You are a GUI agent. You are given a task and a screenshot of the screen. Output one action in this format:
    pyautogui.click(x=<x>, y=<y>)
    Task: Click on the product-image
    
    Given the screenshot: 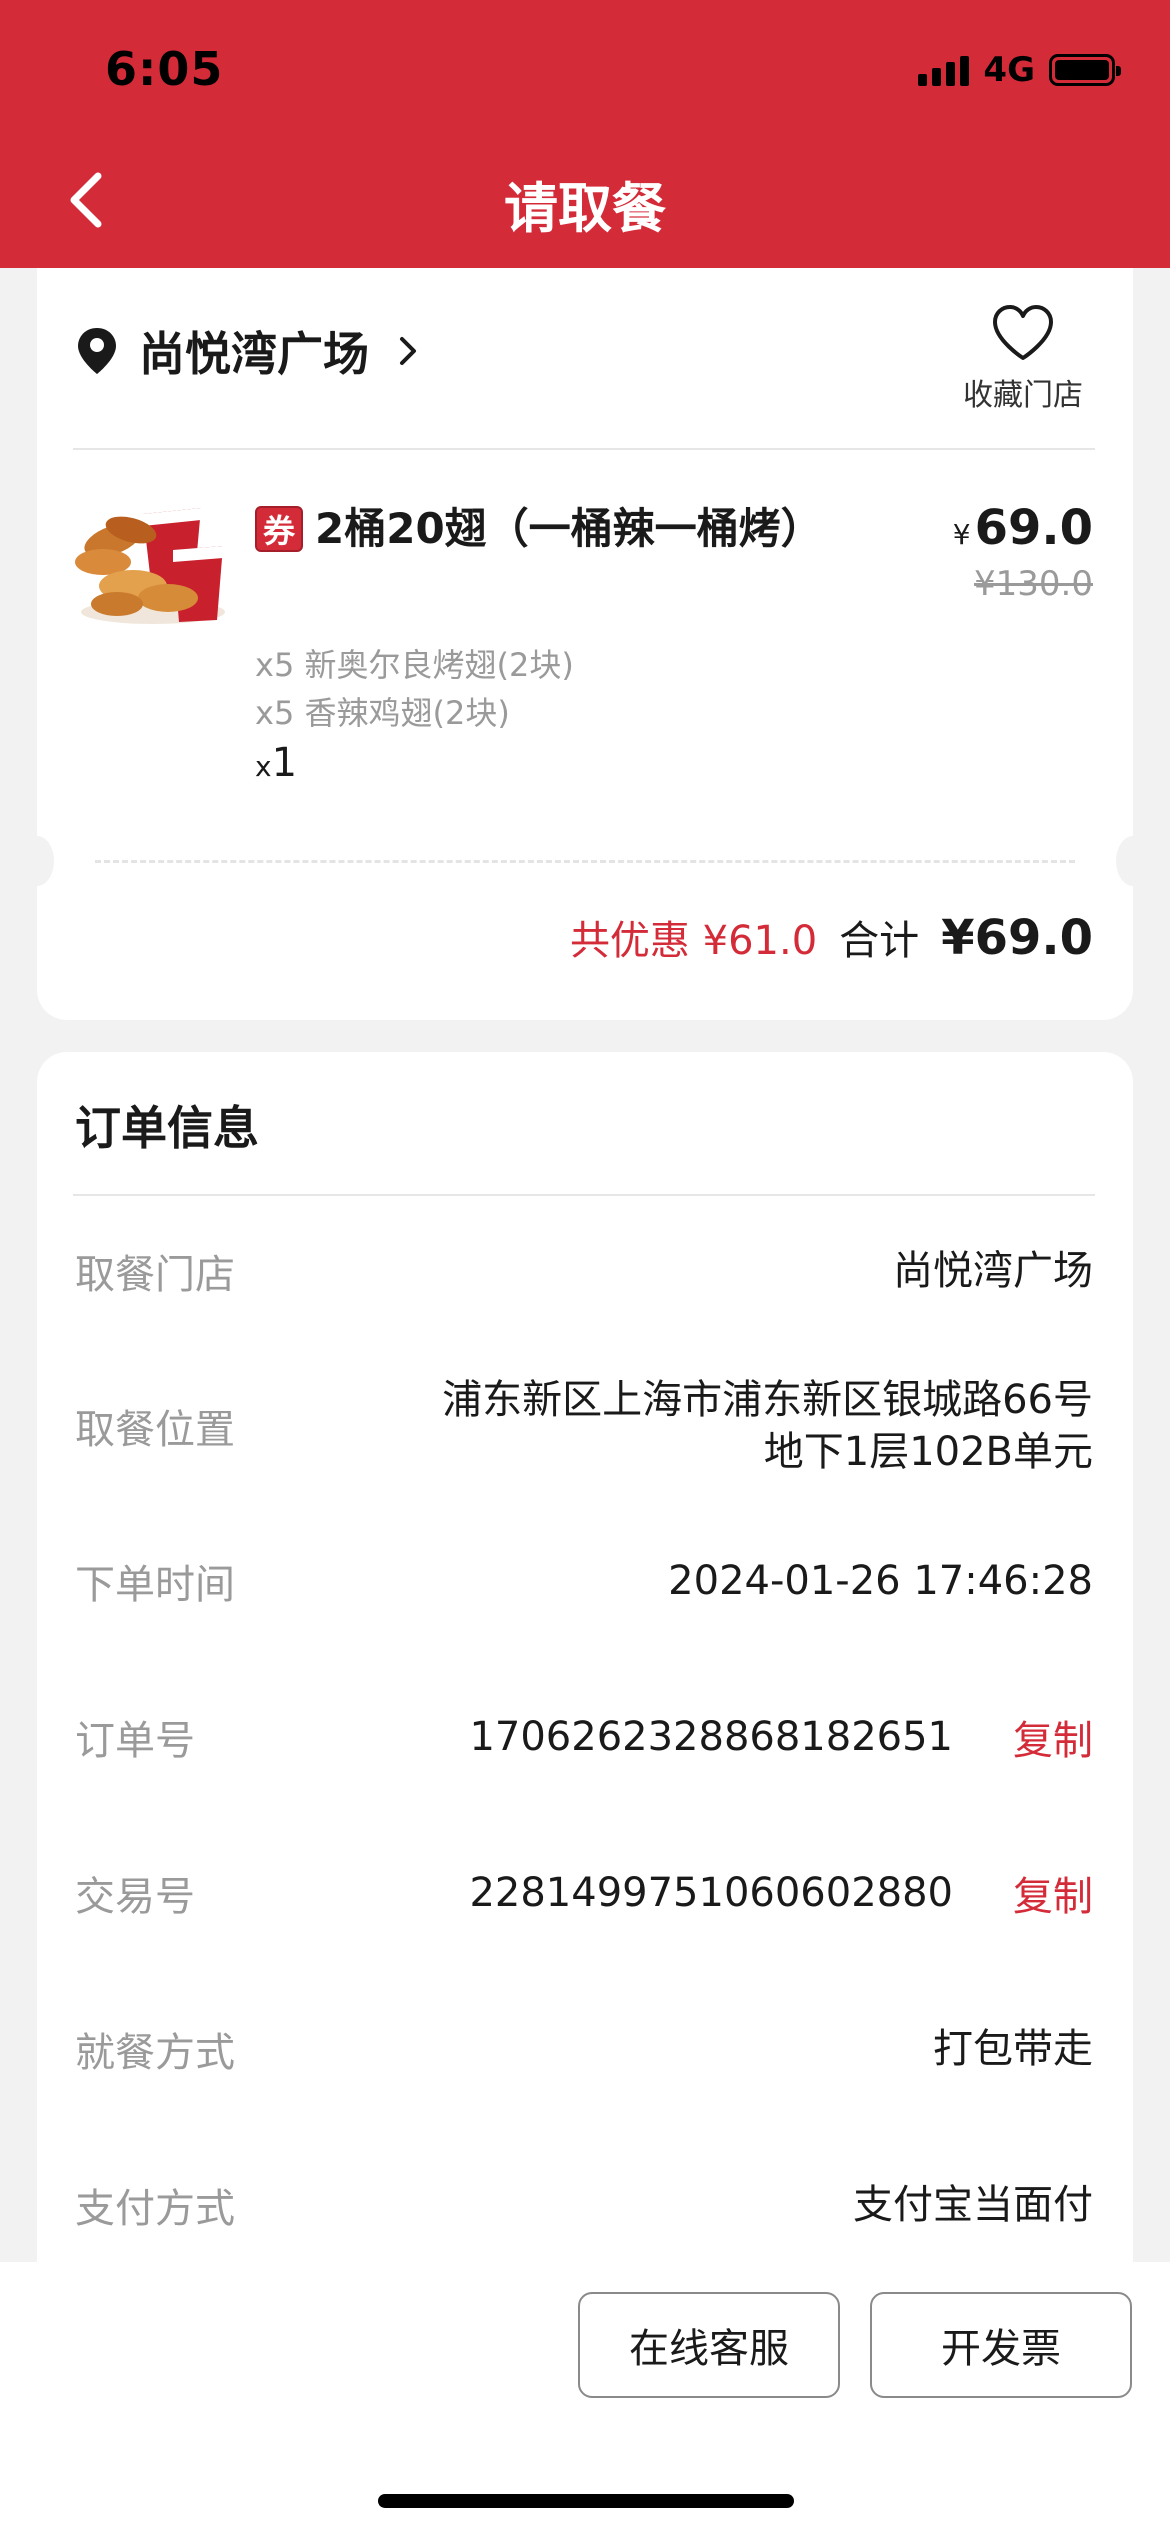 What is the action you would take?
    pyautogui.click(x=150, y=566)
    